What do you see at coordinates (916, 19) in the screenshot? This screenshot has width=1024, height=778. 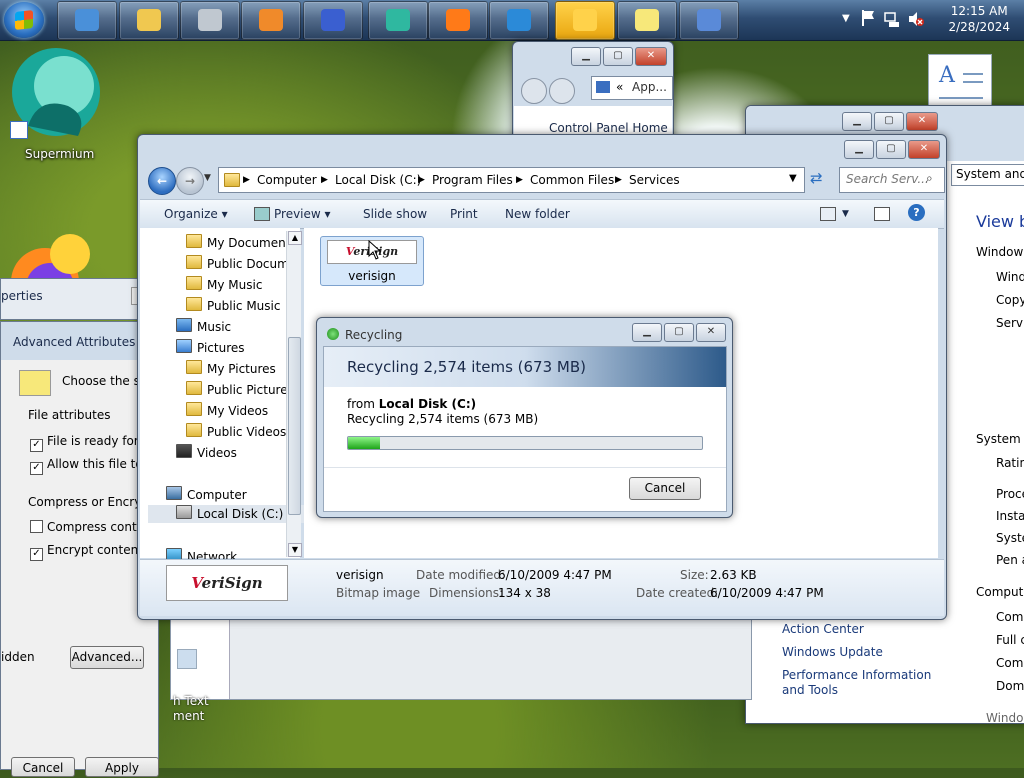 I see `volume-muted-icon` at bounding box center [916, 19].